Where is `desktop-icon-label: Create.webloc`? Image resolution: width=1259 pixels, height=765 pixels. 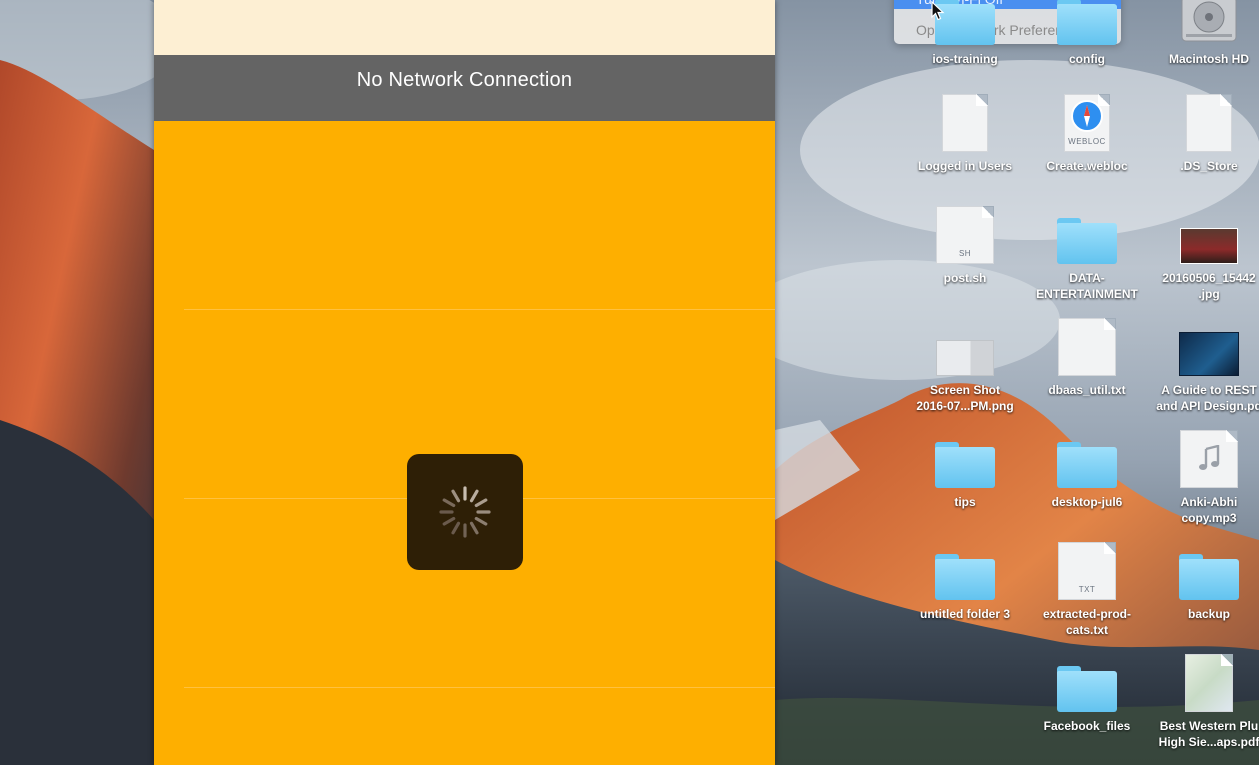 desktop-icon-label: Create.webloc is located at coordinates (1087, 166).